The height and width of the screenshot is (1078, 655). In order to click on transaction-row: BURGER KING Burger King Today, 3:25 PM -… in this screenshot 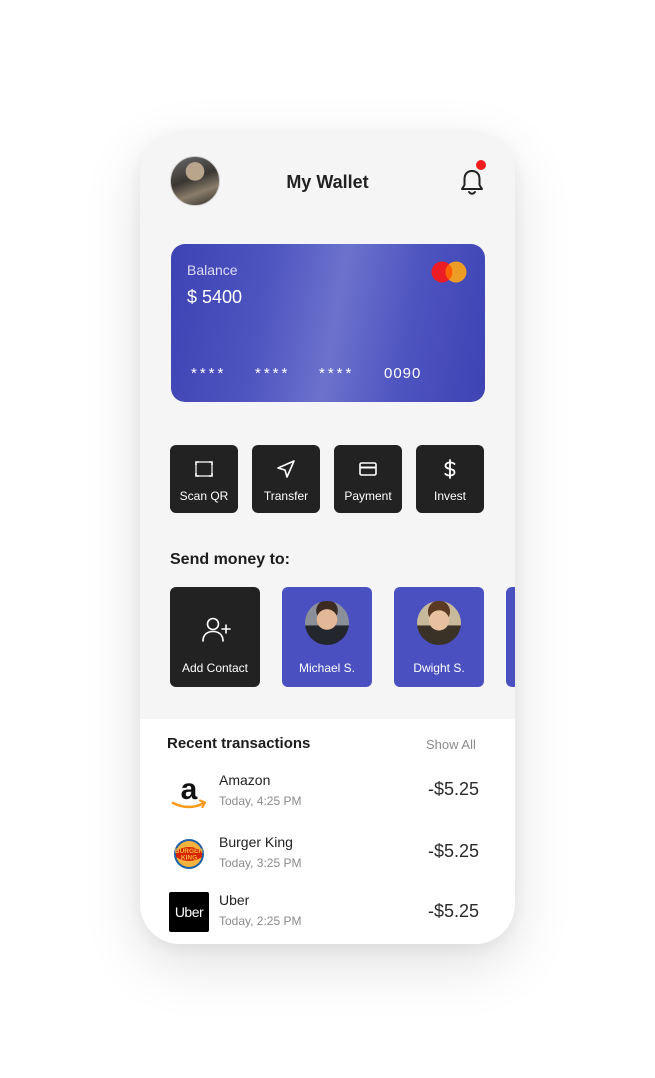, I will do `click(327, 859)`.